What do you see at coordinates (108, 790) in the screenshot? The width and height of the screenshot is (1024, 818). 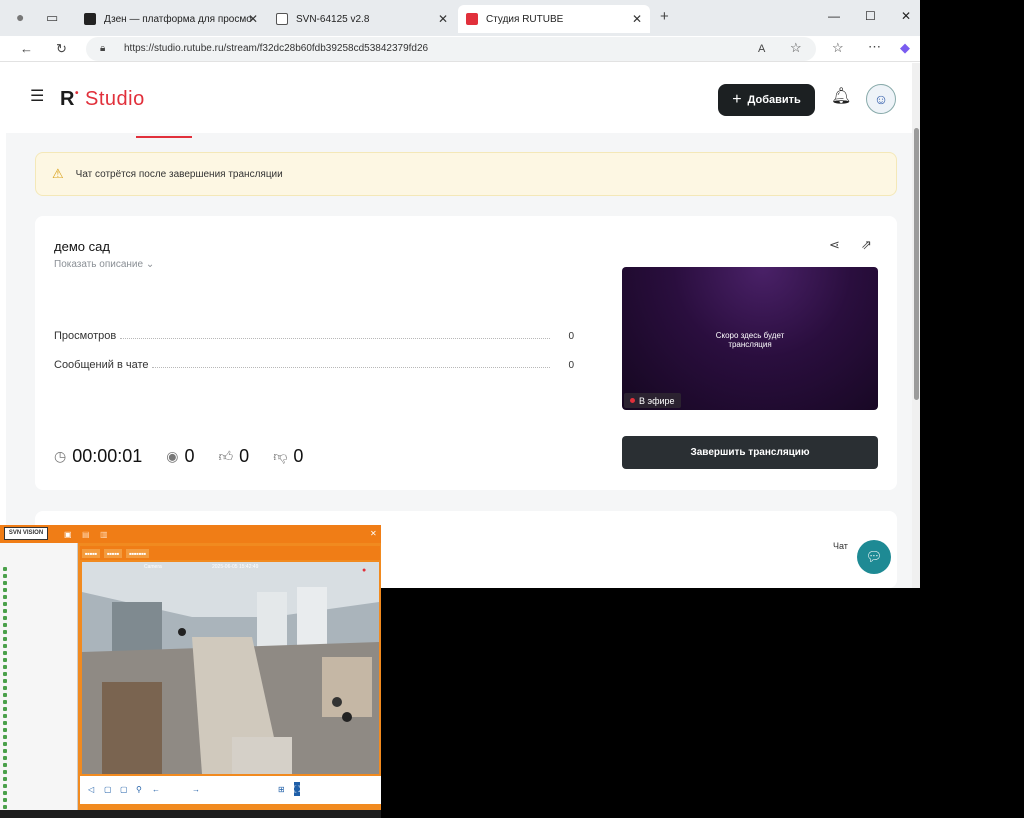 I see `camera-control-2-icon: ▢` at bounding box center [108, 790].